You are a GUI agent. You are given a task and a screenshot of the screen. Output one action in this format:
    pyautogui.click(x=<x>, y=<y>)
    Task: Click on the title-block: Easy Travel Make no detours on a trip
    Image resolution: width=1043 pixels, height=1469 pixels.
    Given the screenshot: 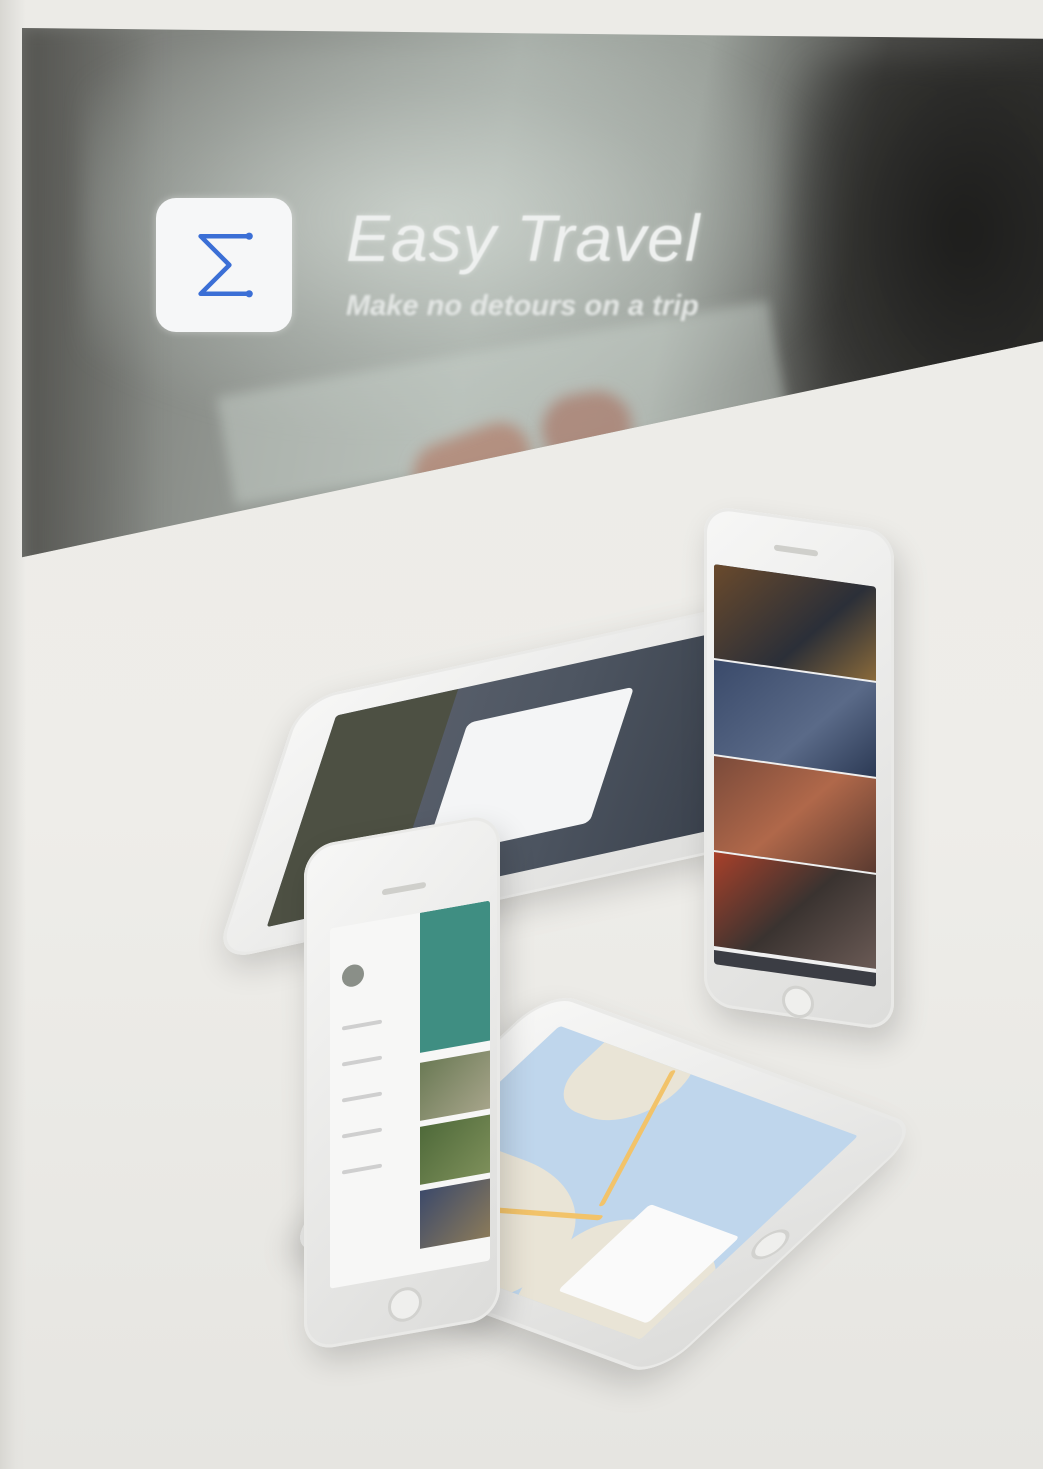 What is the action you would take?
    pyautogui.click(x=523, y=261)
    